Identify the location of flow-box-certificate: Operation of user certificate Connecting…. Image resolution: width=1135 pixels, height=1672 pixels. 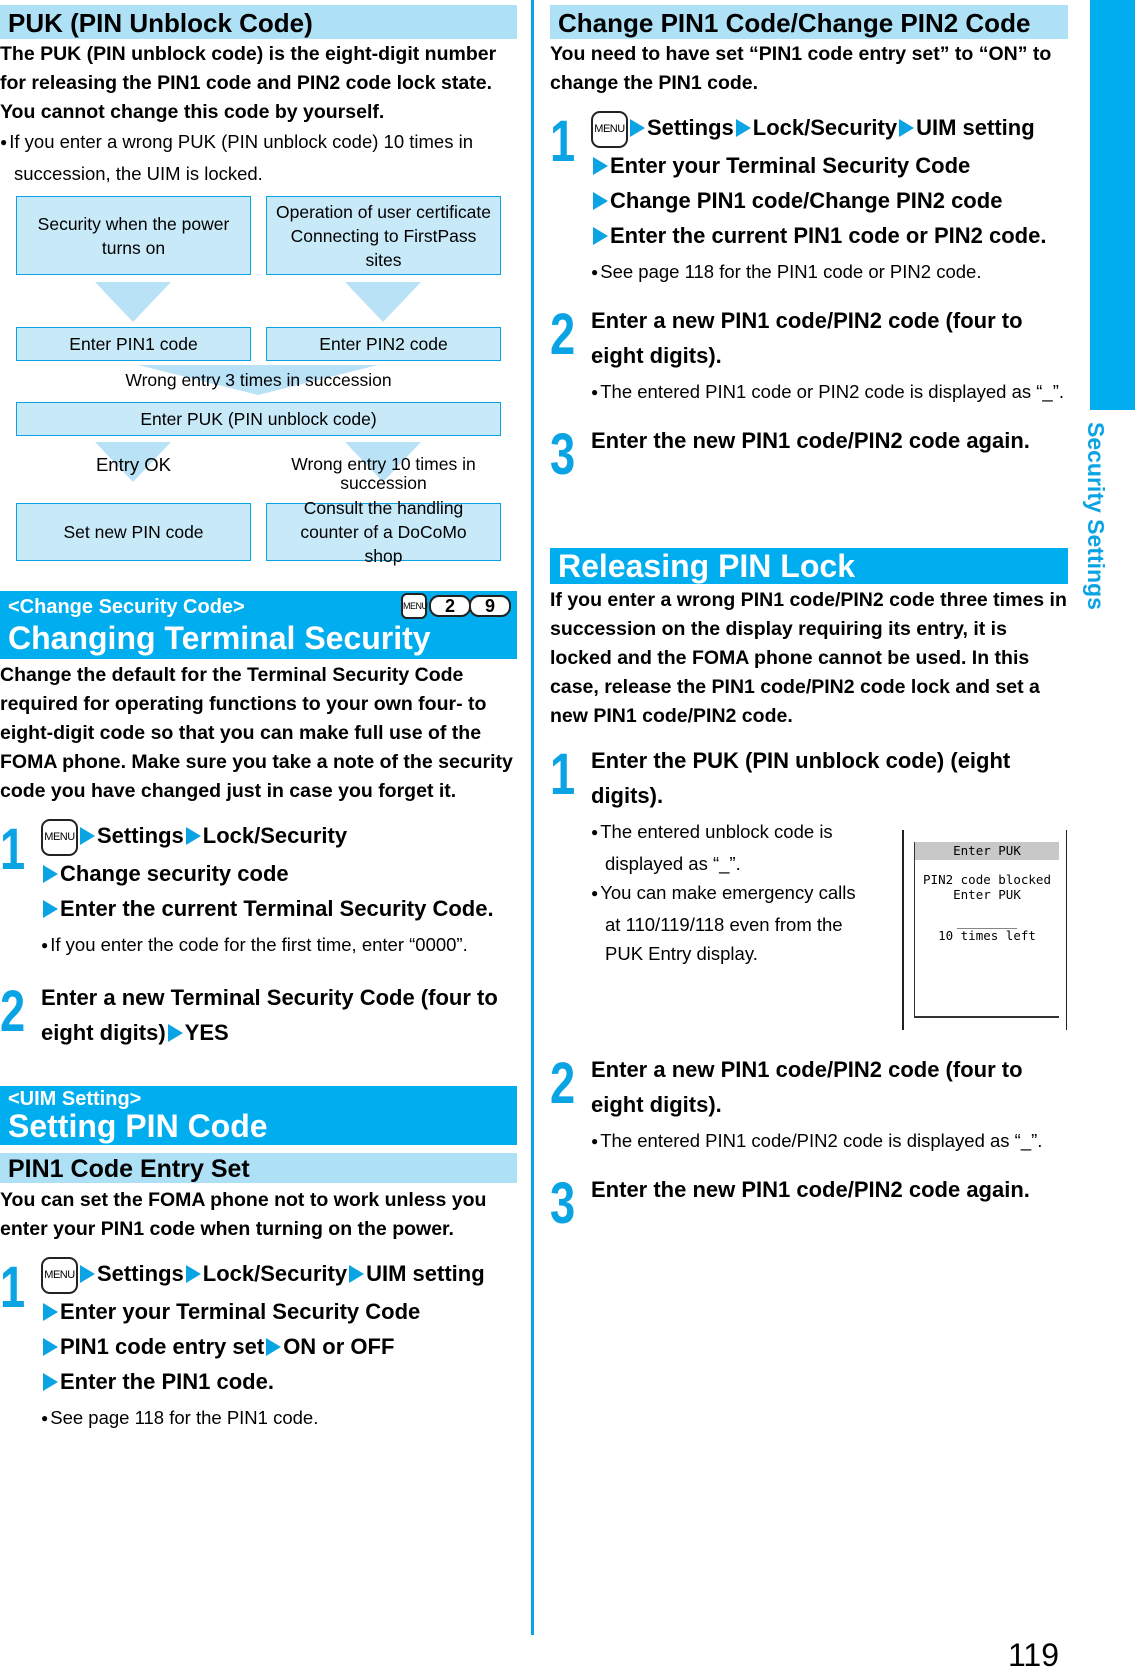
(383, 235).